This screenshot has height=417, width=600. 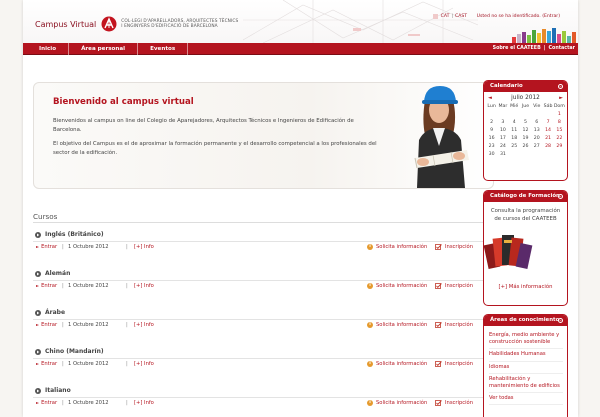 I want to click on nav-area-personal: Área personal, so click(x=104, y=48).